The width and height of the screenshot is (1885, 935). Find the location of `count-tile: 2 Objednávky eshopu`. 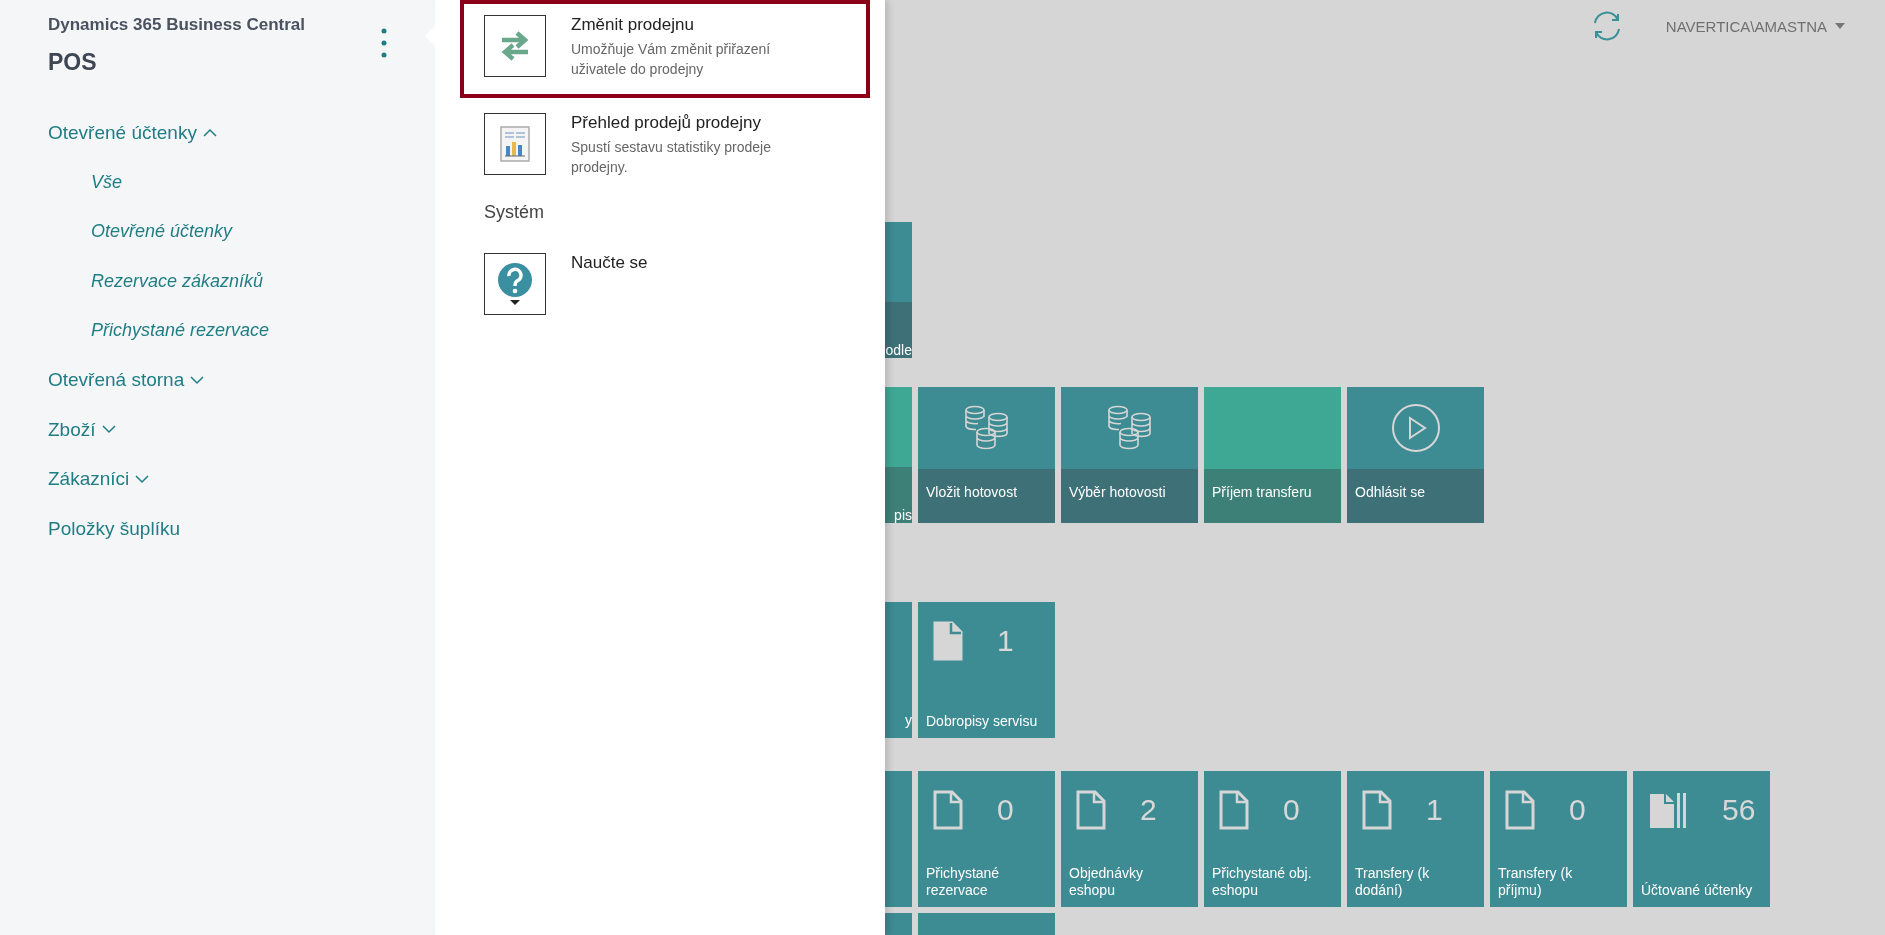

count-tile: 2 Objednávky eshopu is located at coordinates (1129, 839).